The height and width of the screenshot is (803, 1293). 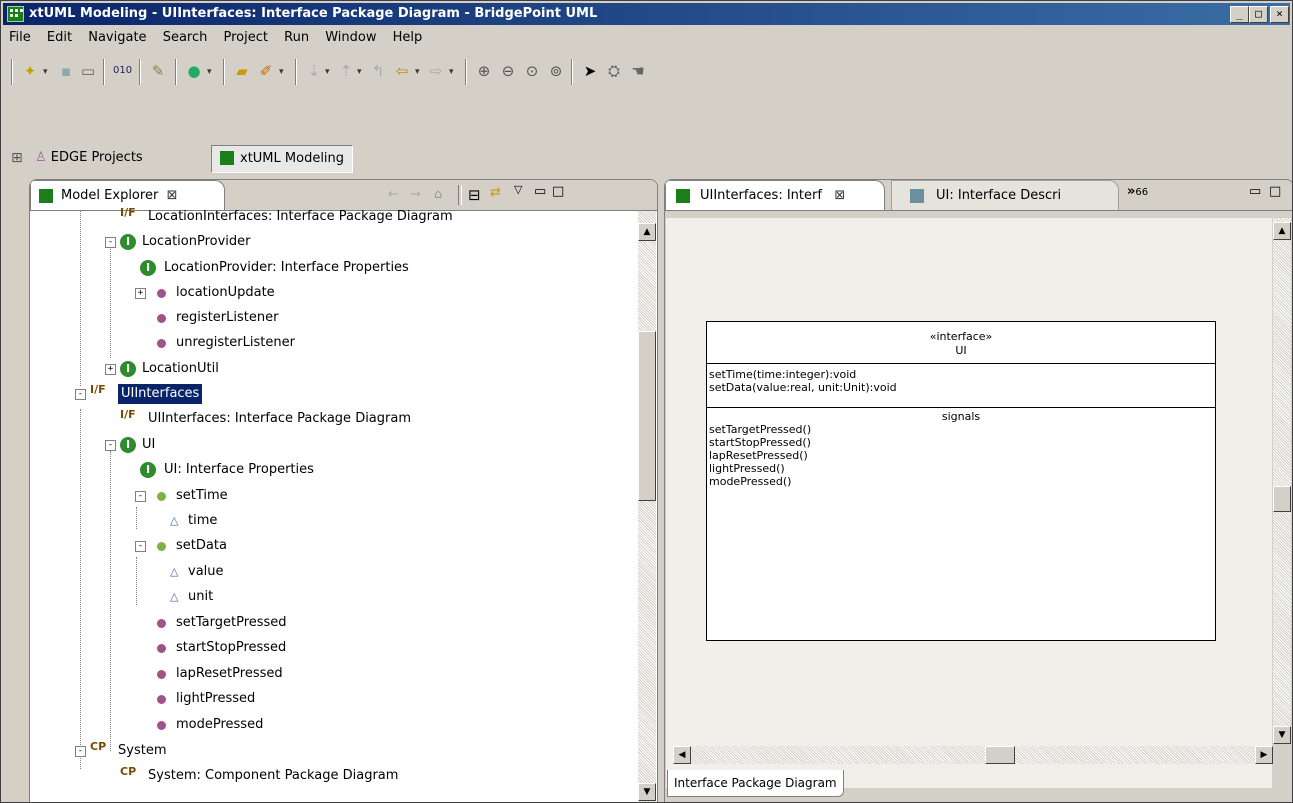 I want to click on menu-window: Window, so click(x=350, y=37).